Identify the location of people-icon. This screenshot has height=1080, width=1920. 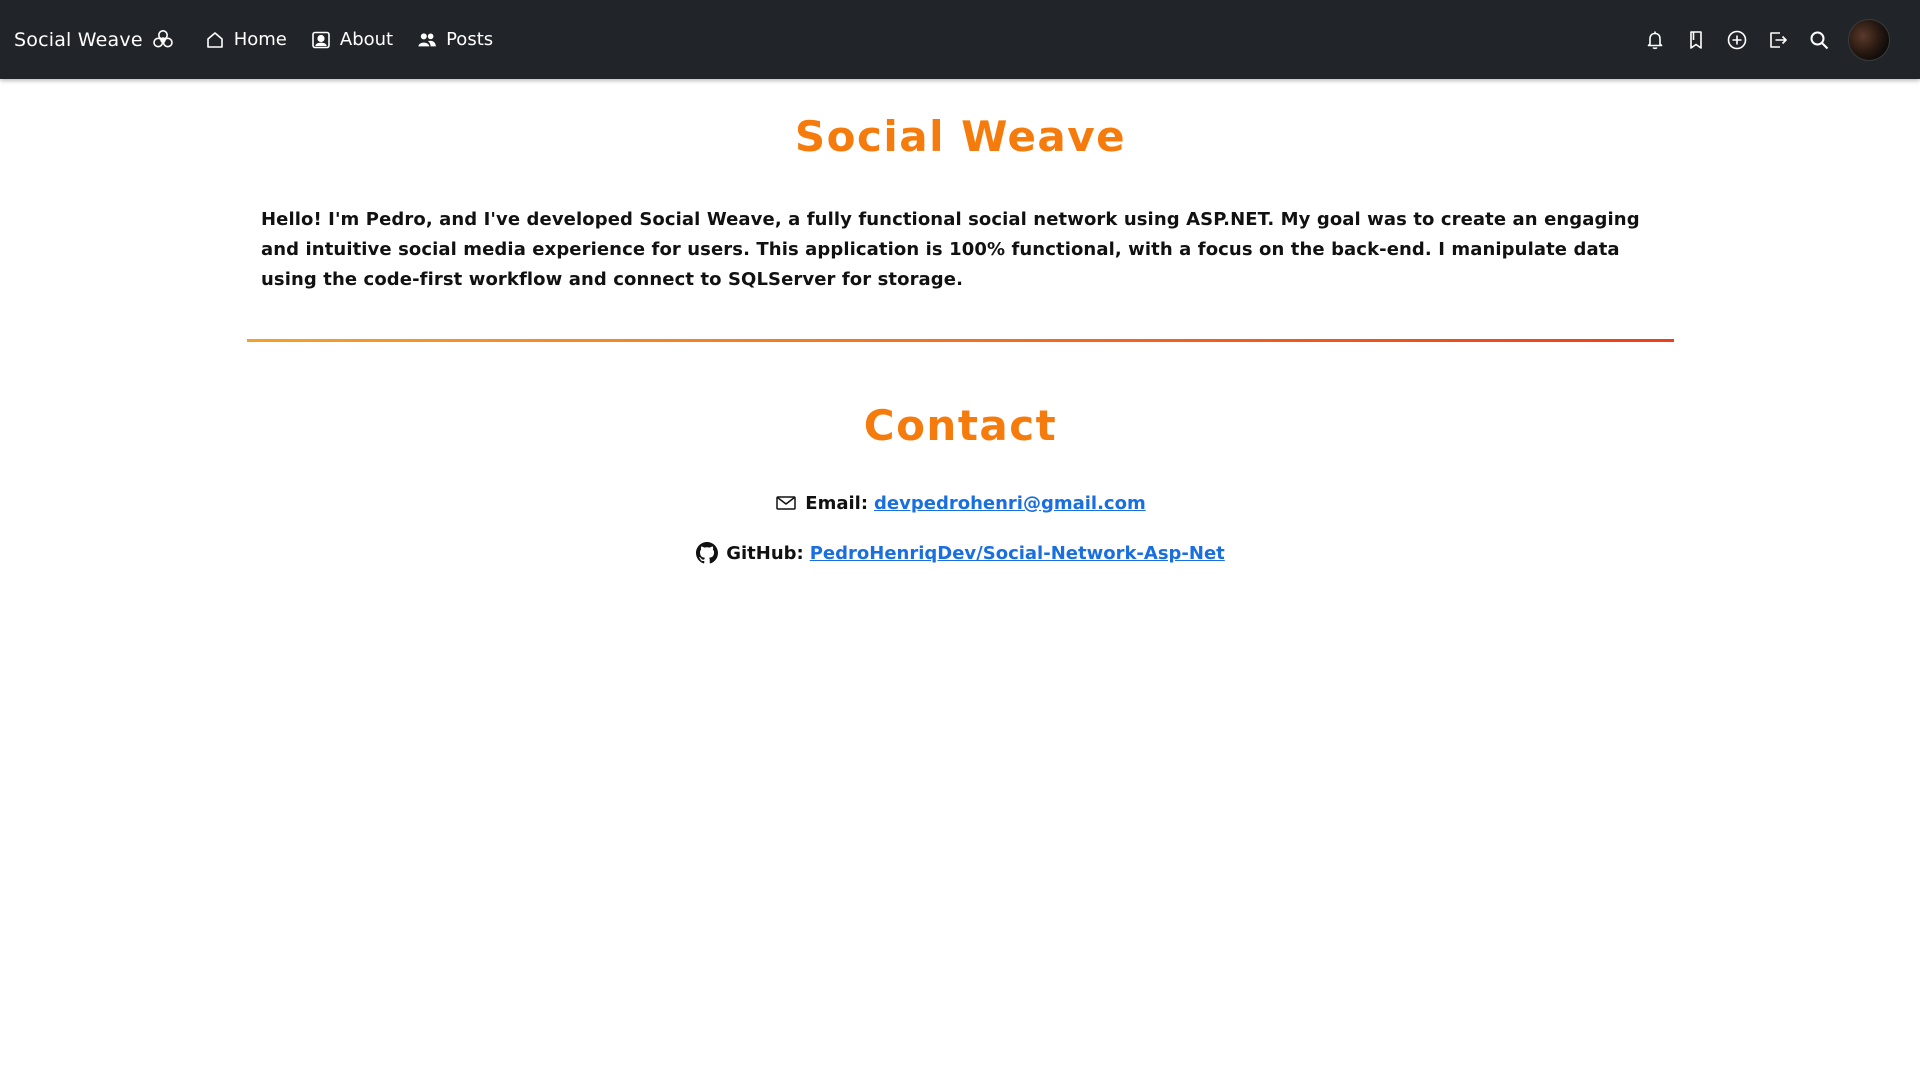
(427, 40).